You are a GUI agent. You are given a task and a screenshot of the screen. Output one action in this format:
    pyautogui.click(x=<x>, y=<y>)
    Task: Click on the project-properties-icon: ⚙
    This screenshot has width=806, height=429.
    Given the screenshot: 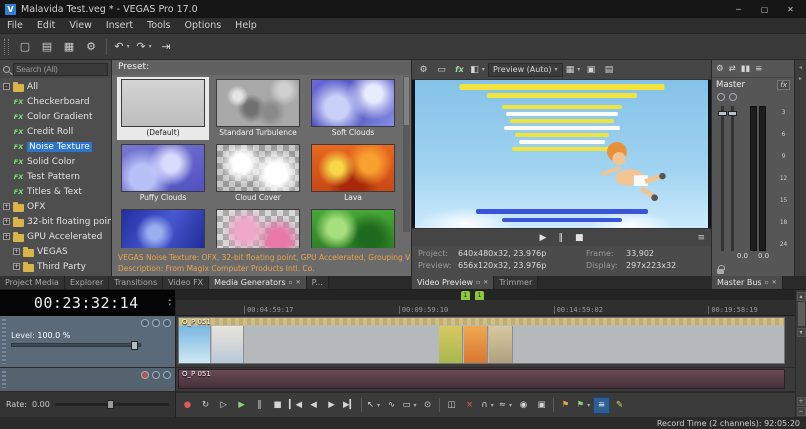 What is the action you would take?
    pyautogui.click(x=91, y=47)
    